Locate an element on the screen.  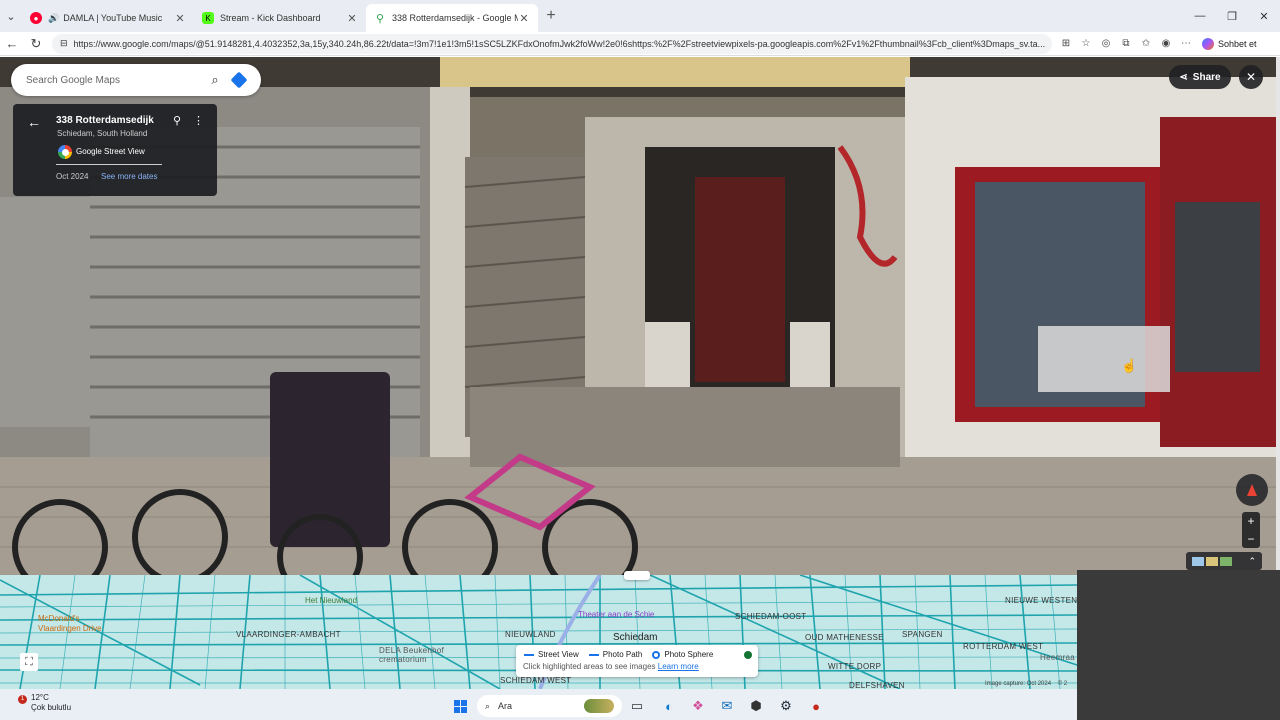
start-button is located at coordinates (460, 706).